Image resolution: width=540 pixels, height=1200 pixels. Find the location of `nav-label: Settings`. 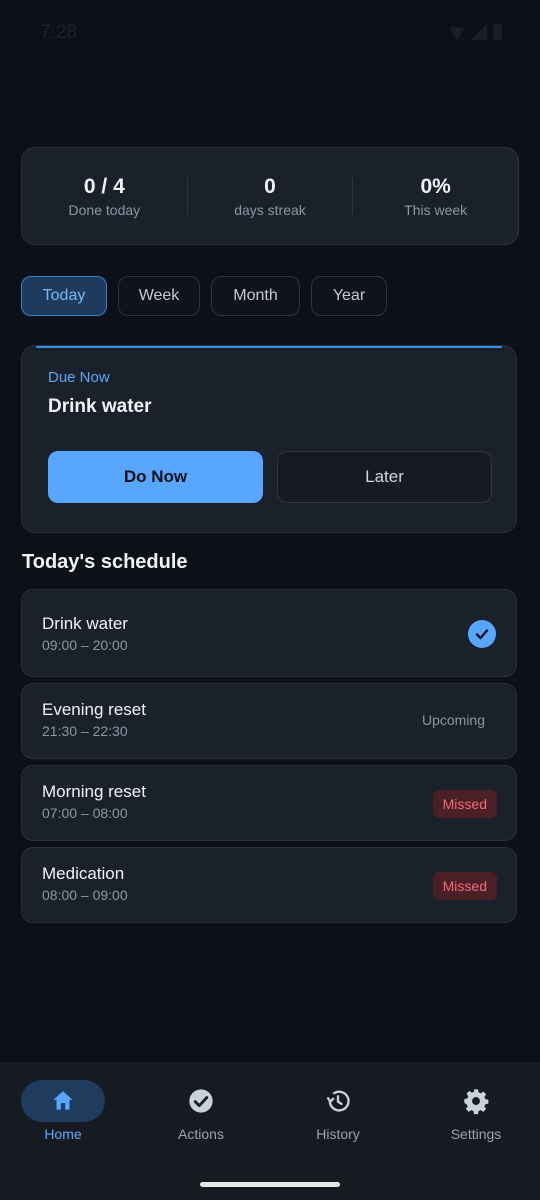

nav-label: Settings is located at coordinates (476, 1134).